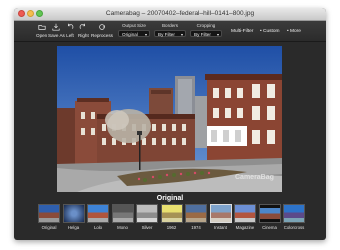 The height and width of the screenshot is (250, 340). I want to click on borders-select: By Filter ▾, so click(170, 33).